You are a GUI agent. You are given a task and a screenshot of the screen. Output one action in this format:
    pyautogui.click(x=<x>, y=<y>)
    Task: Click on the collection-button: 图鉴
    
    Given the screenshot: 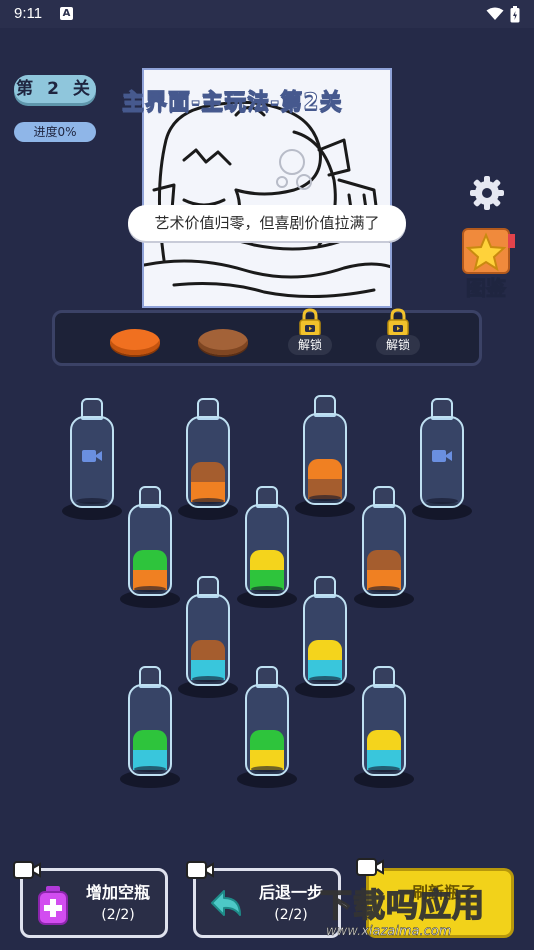 What is the action you would take?
    pyautogui.click(x=487, y=264)
    